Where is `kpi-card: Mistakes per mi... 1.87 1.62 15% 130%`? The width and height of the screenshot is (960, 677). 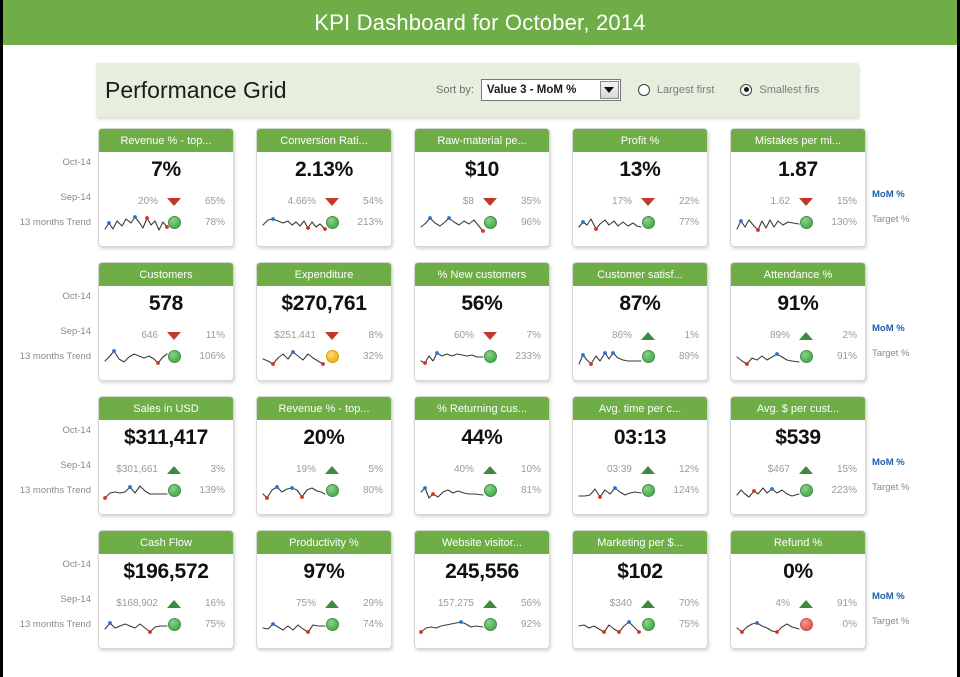 kpi-card: Mistakes per mi... 1.87 1.62 15% 130% is located at coordinates (798, 187).